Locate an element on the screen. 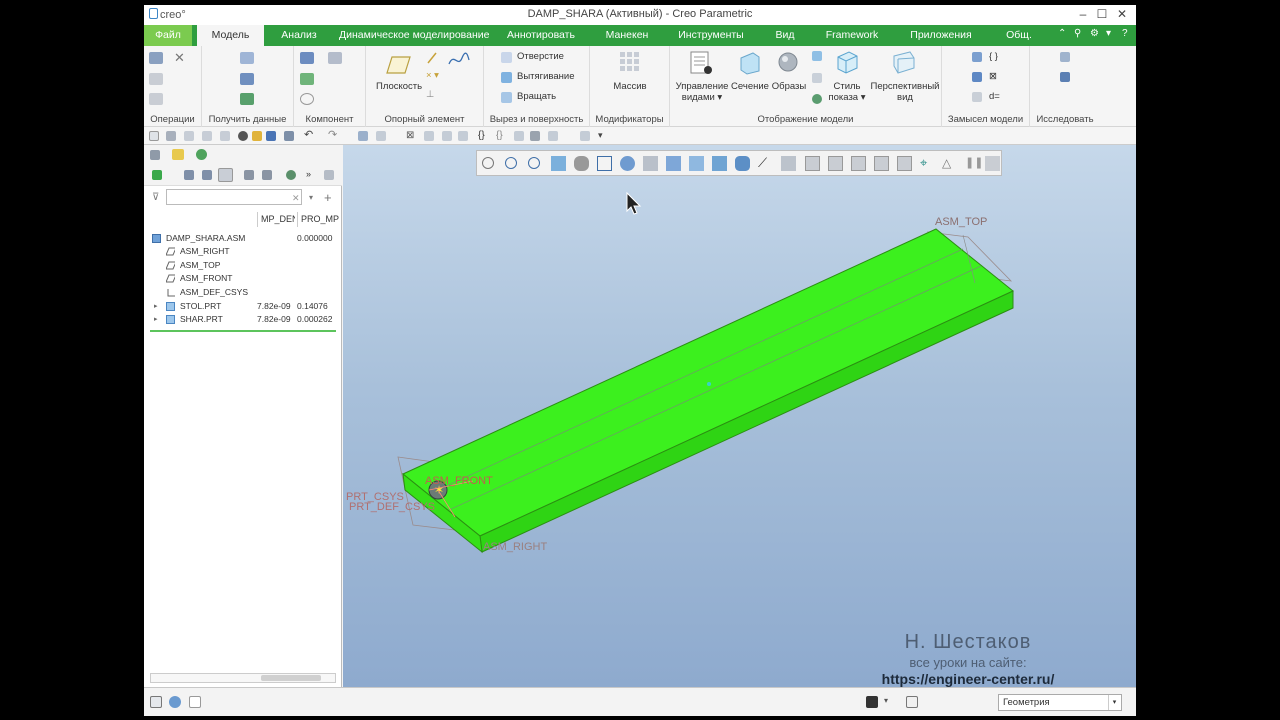 The height and width of the screenshot is (720, 1280). new-icon is located at coordinates (154, 136).